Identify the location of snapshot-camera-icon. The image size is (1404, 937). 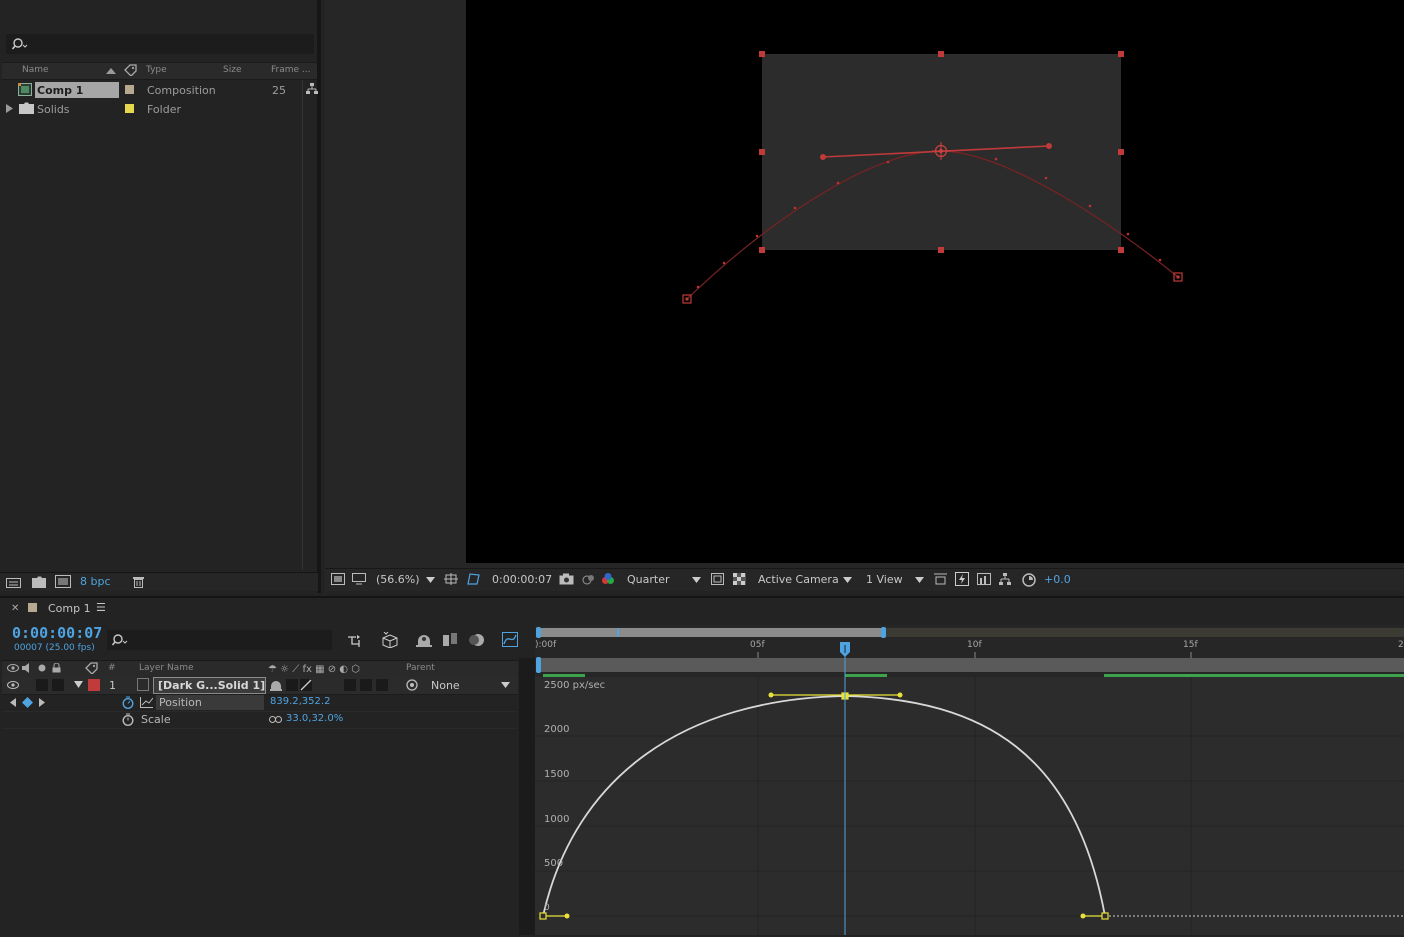
(566, 579).